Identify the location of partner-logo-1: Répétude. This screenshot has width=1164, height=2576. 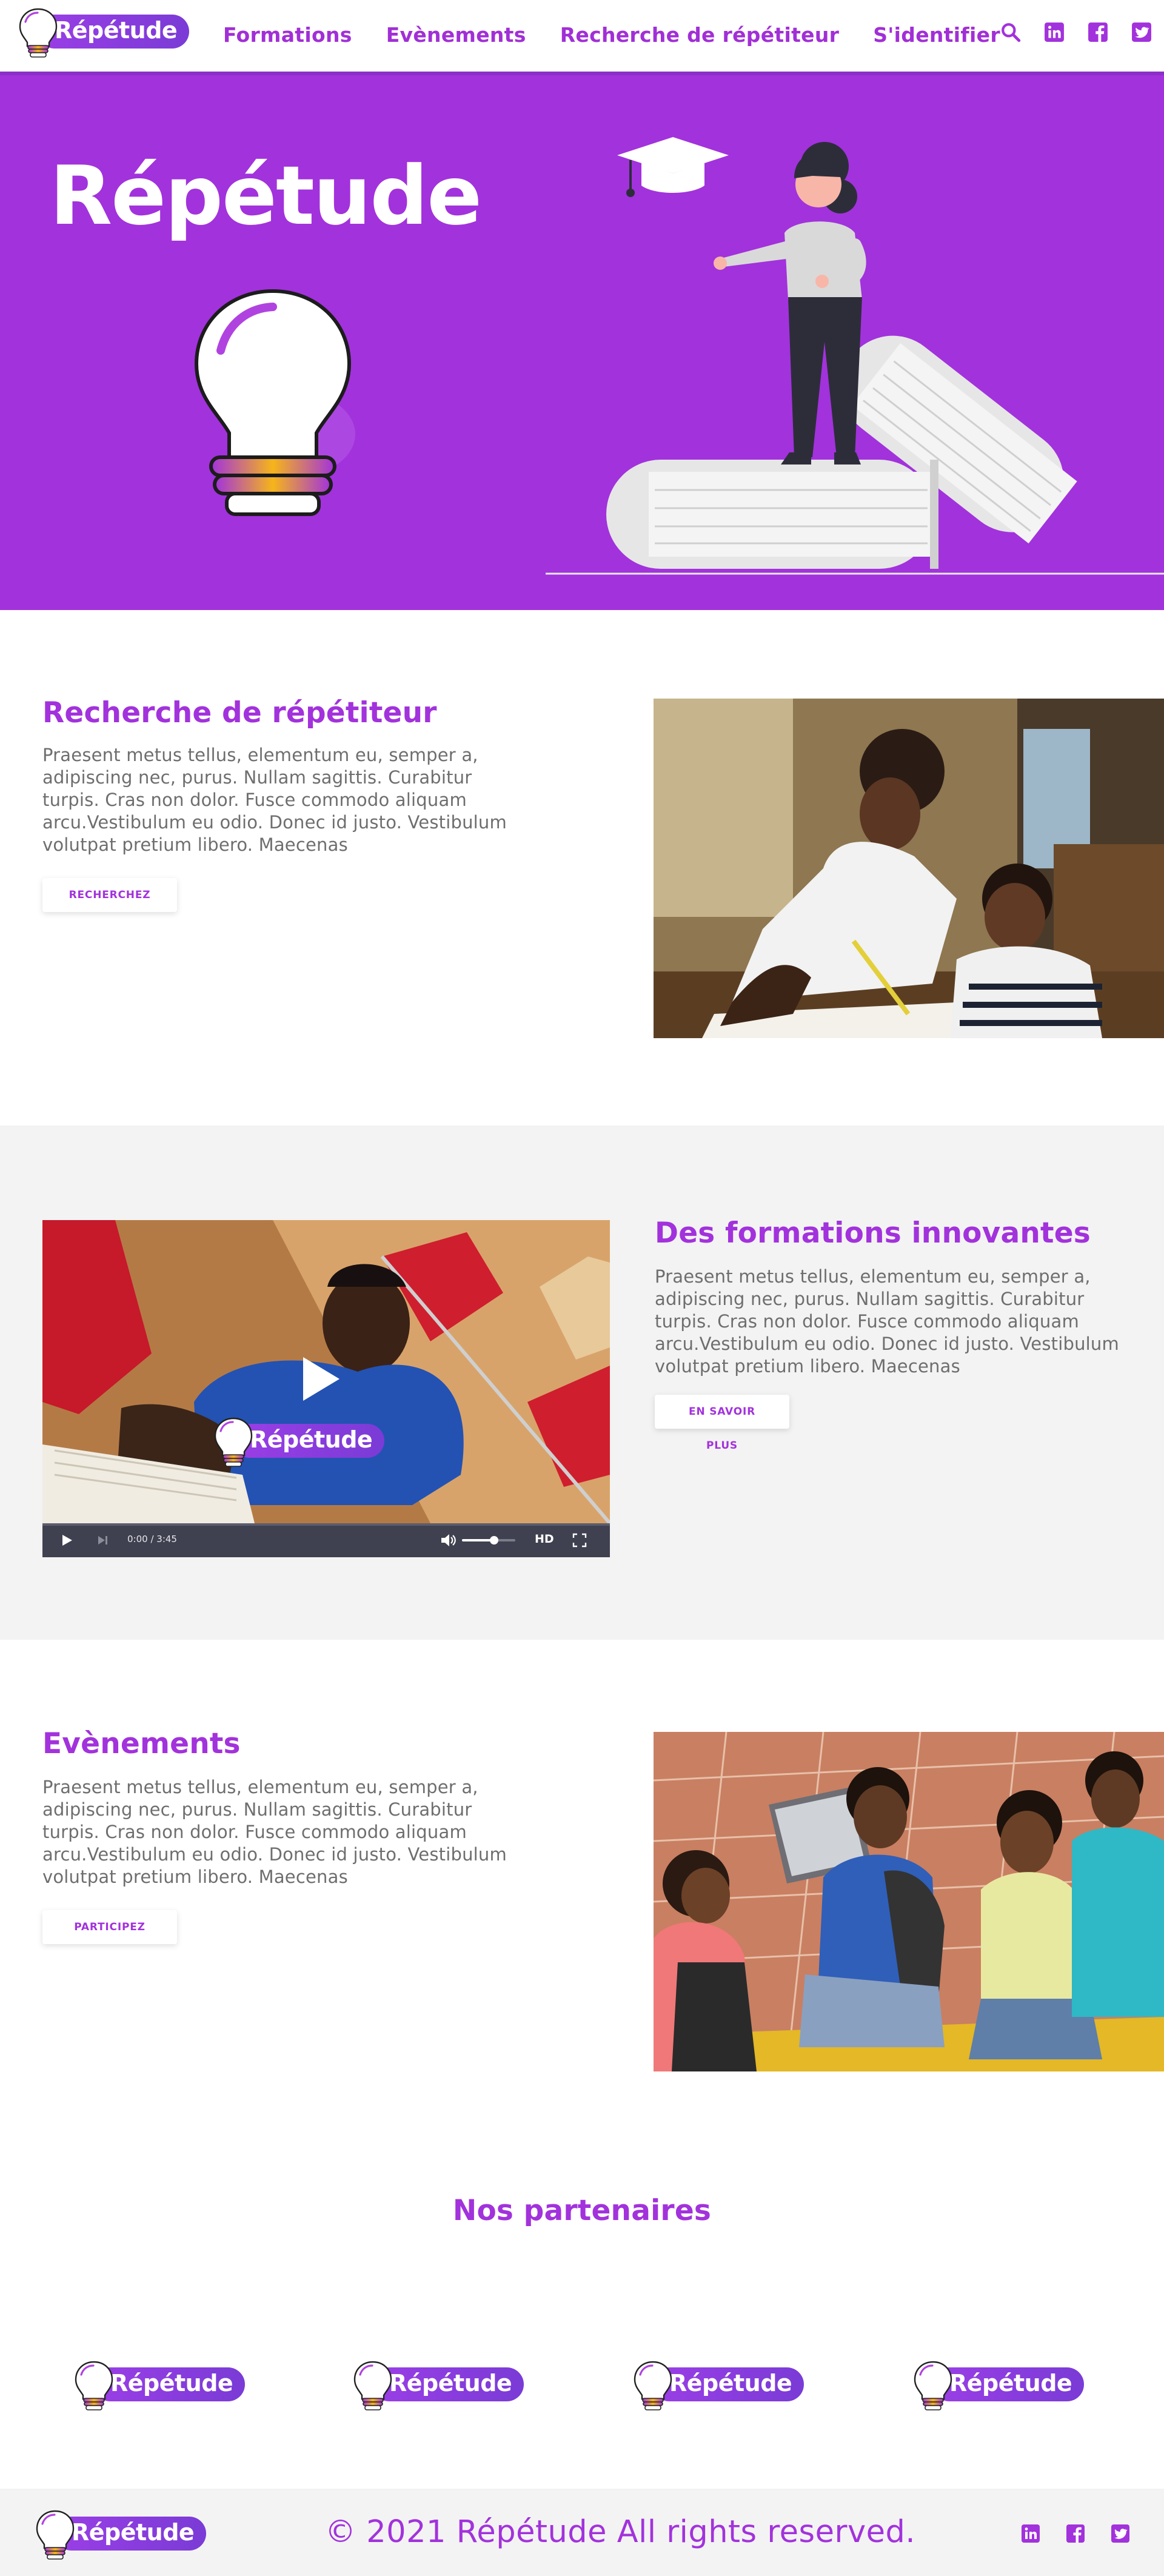
(161, 2385).